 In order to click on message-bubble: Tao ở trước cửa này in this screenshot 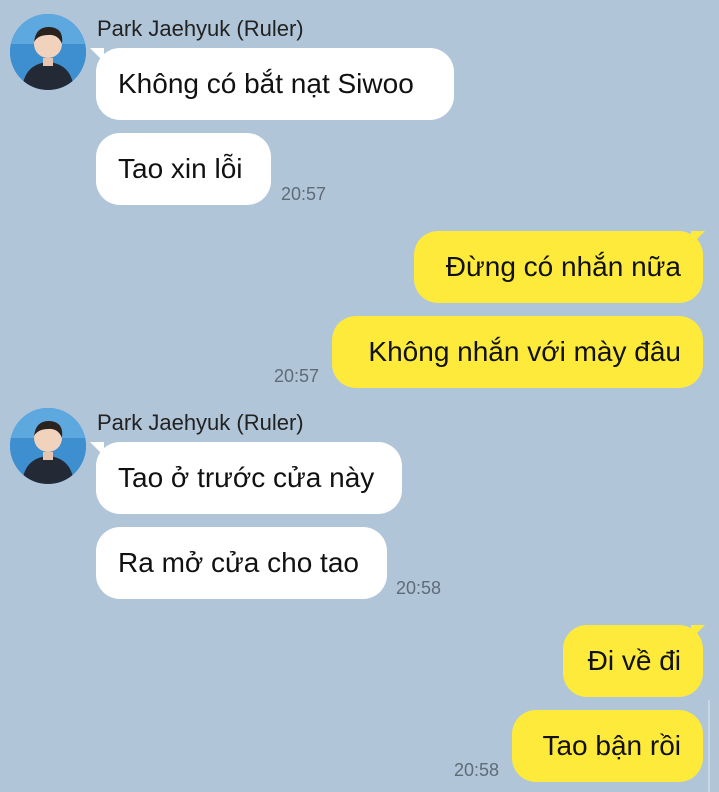, I will do `click(249, 478)`.